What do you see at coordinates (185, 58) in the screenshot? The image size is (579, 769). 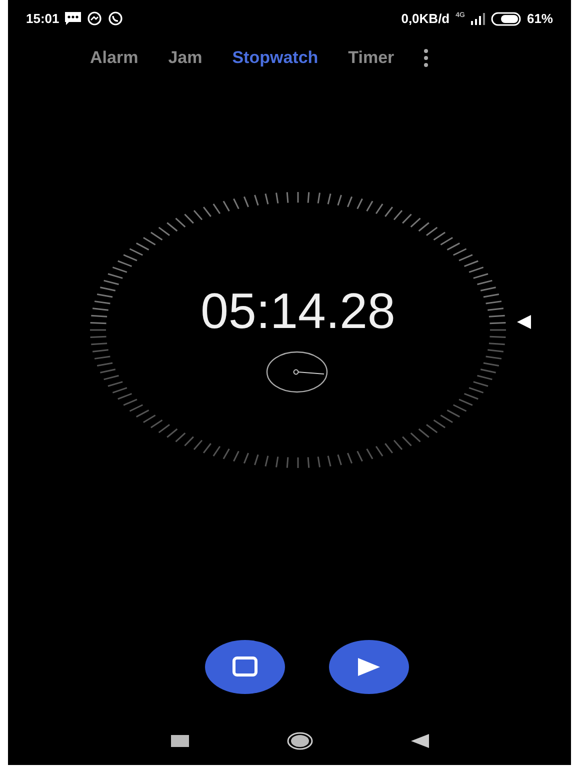 I see `tab: Jam` at bounding box center [185, 58].